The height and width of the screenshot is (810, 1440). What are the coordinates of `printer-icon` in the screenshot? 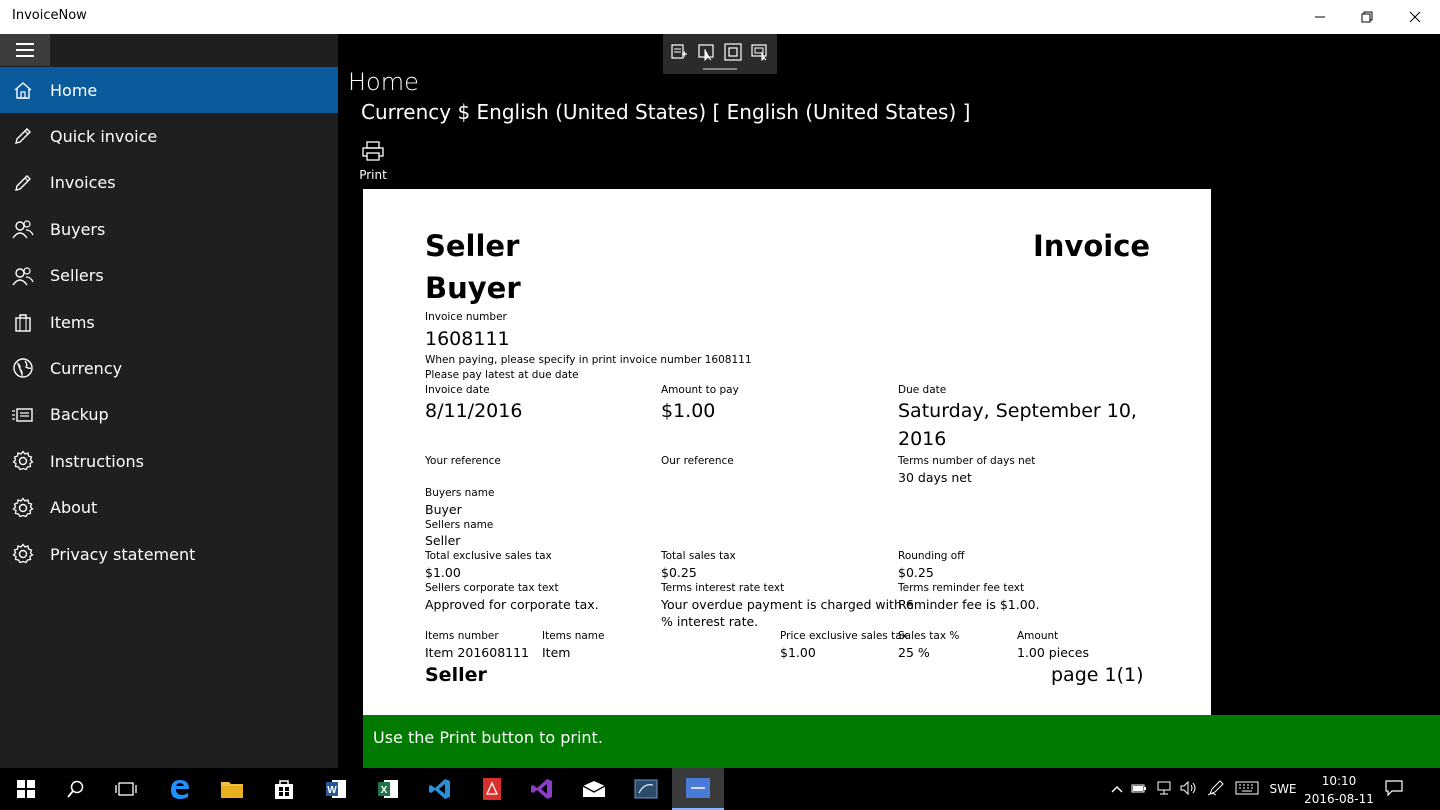 It's located at (373, 151).